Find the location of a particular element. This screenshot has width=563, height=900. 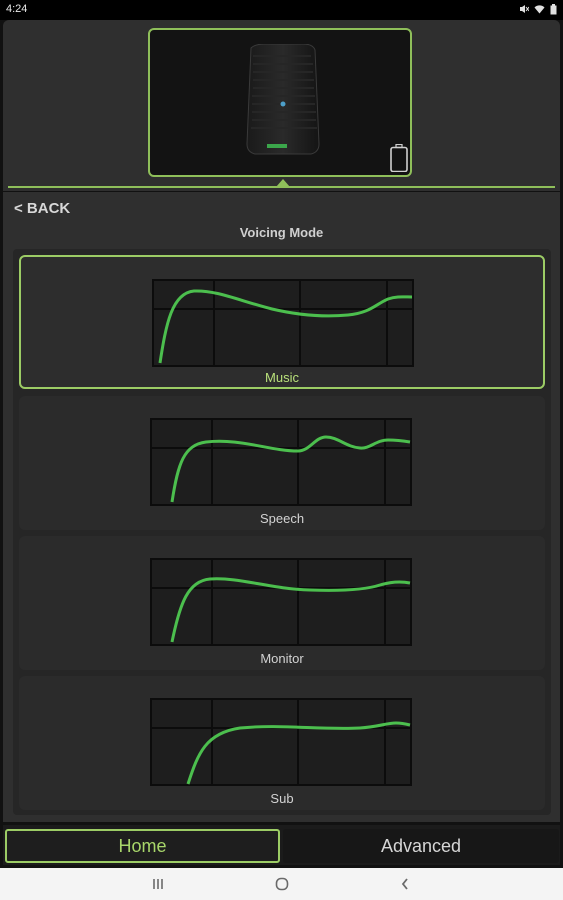

eq-curve-music is located at coordinates (283, 323).